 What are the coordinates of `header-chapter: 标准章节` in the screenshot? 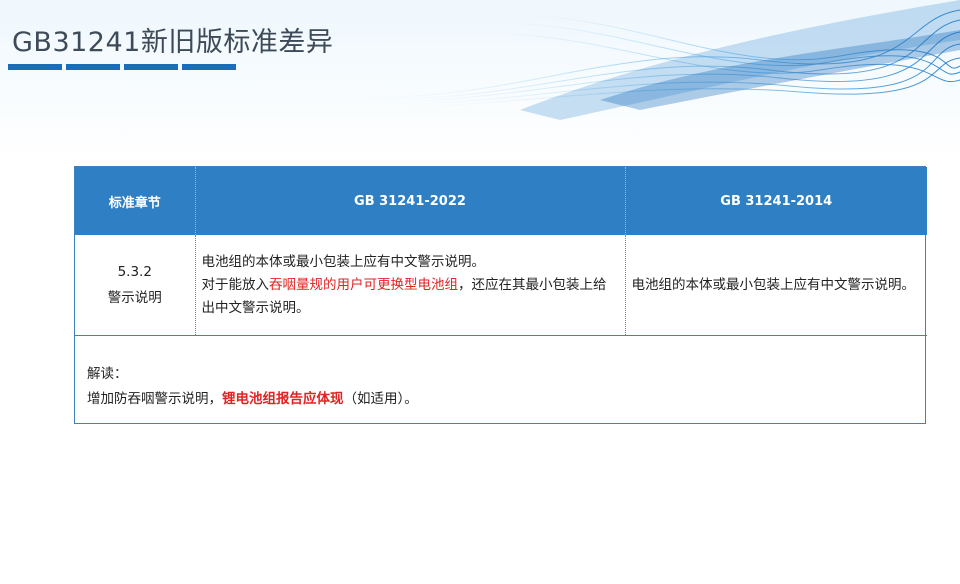 It's located at (135, 201).